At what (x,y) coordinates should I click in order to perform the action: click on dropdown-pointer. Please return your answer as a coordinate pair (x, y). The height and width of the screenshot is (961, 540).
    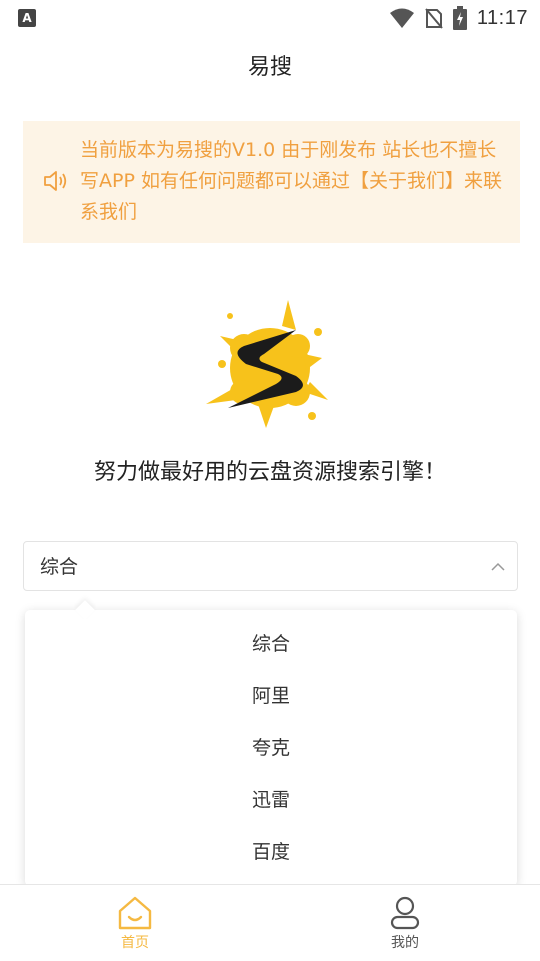
    Looking at the image, I should click on (85, 610).